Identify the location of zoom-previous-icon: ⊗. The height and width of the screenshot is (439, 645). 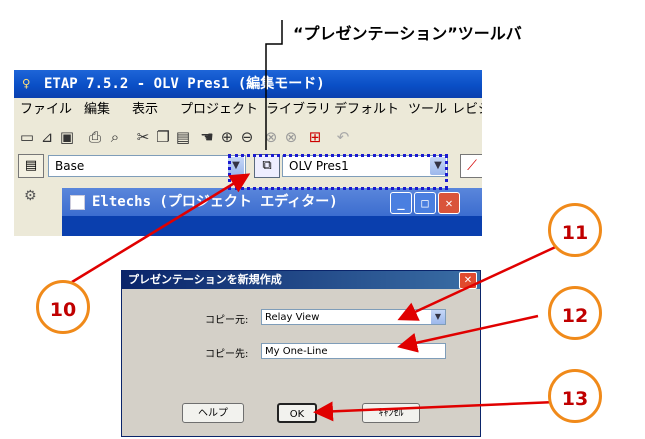
(271, 137).